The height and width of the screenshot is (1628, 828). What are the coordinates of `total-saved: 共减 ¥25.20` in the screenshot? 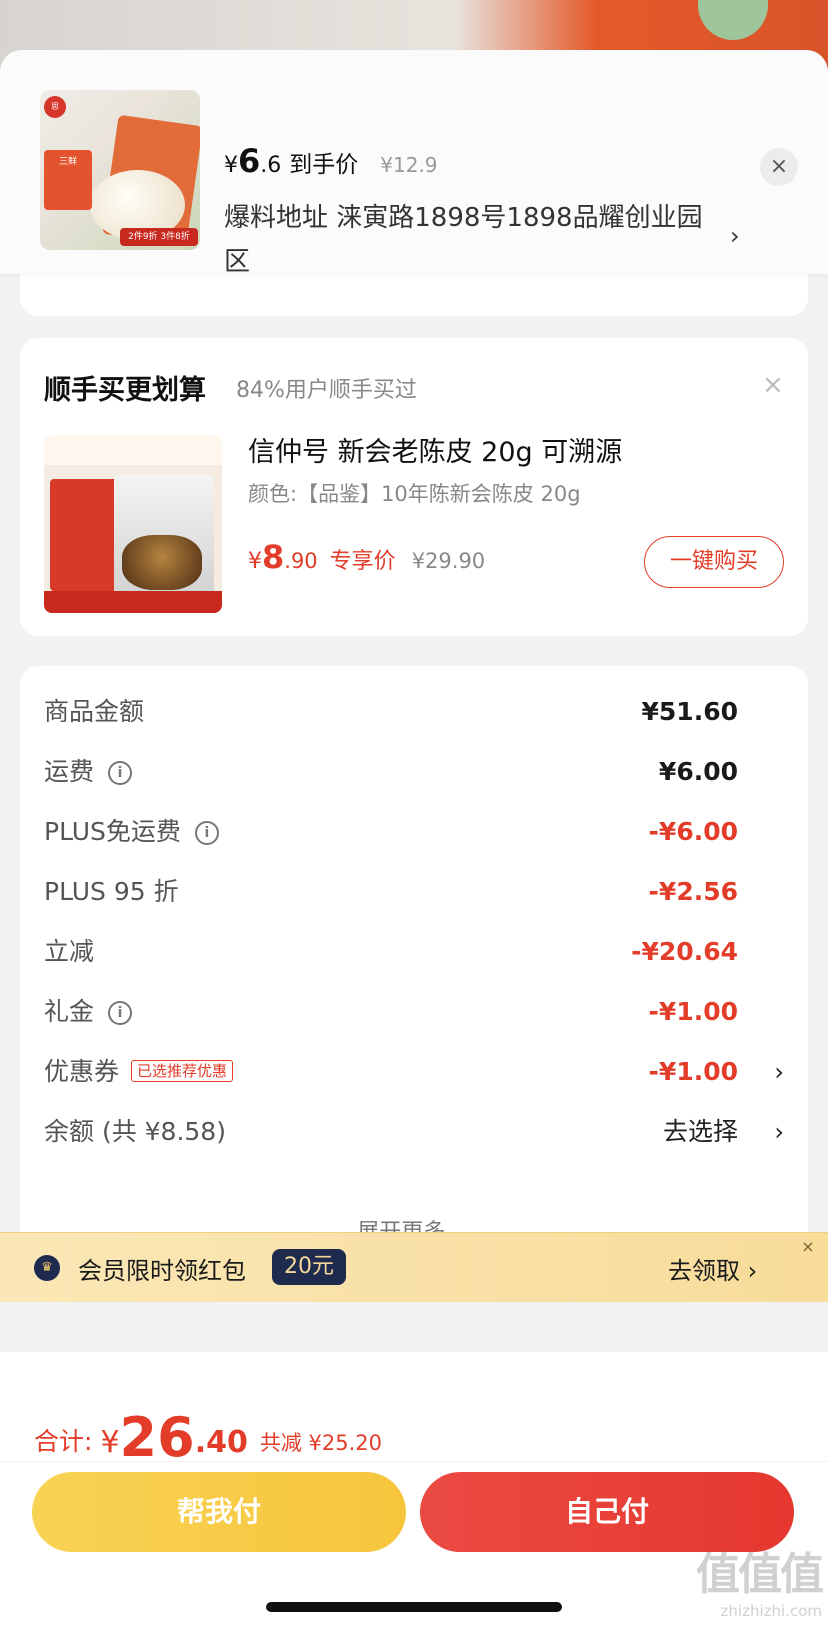 It's located at (320, 1443).